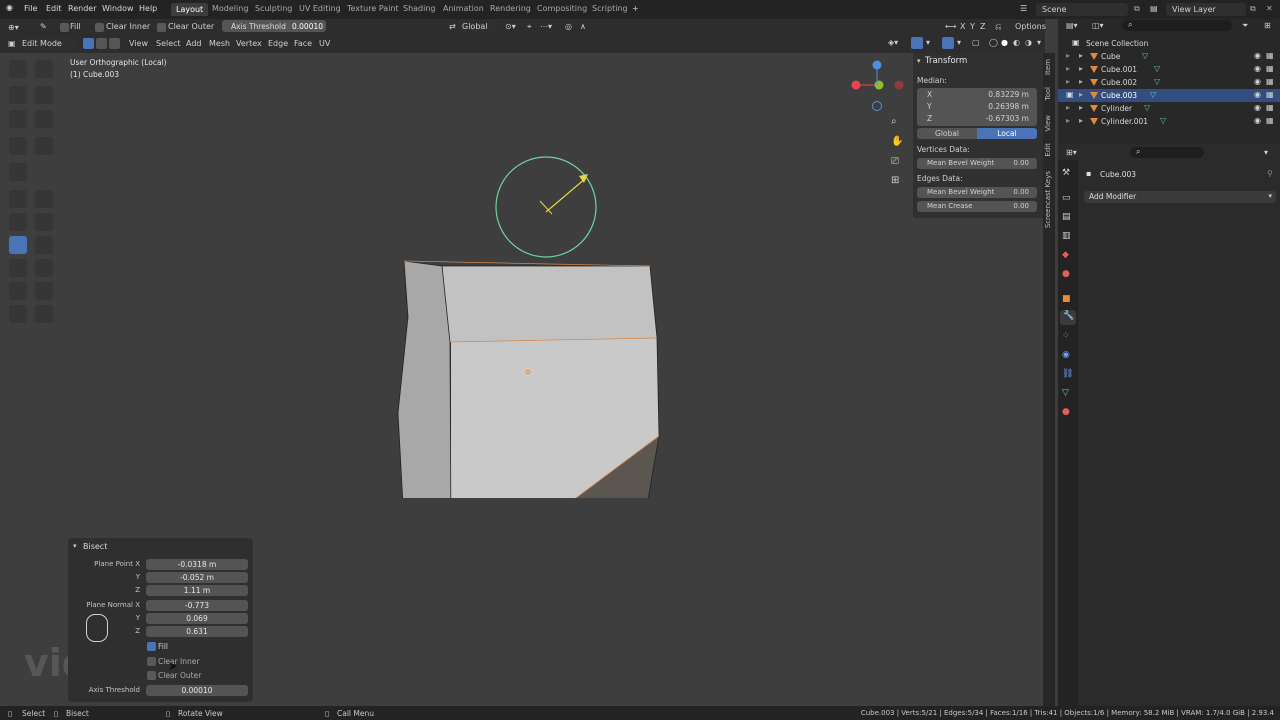  Describe the element at coordinates (1266, 152) in the screenshot. I see `properties-options-icon: ▾` at that location.